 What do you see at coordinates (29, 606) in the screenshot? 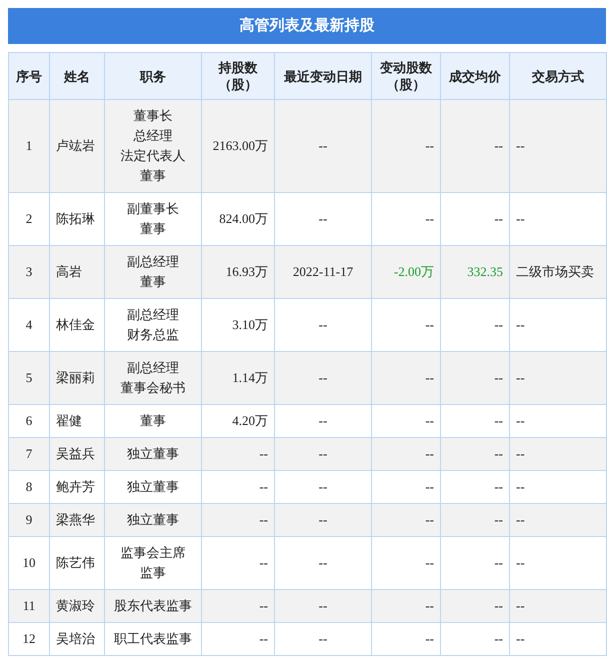
I see `table-cell: 11` at bounding box center [29, 606].